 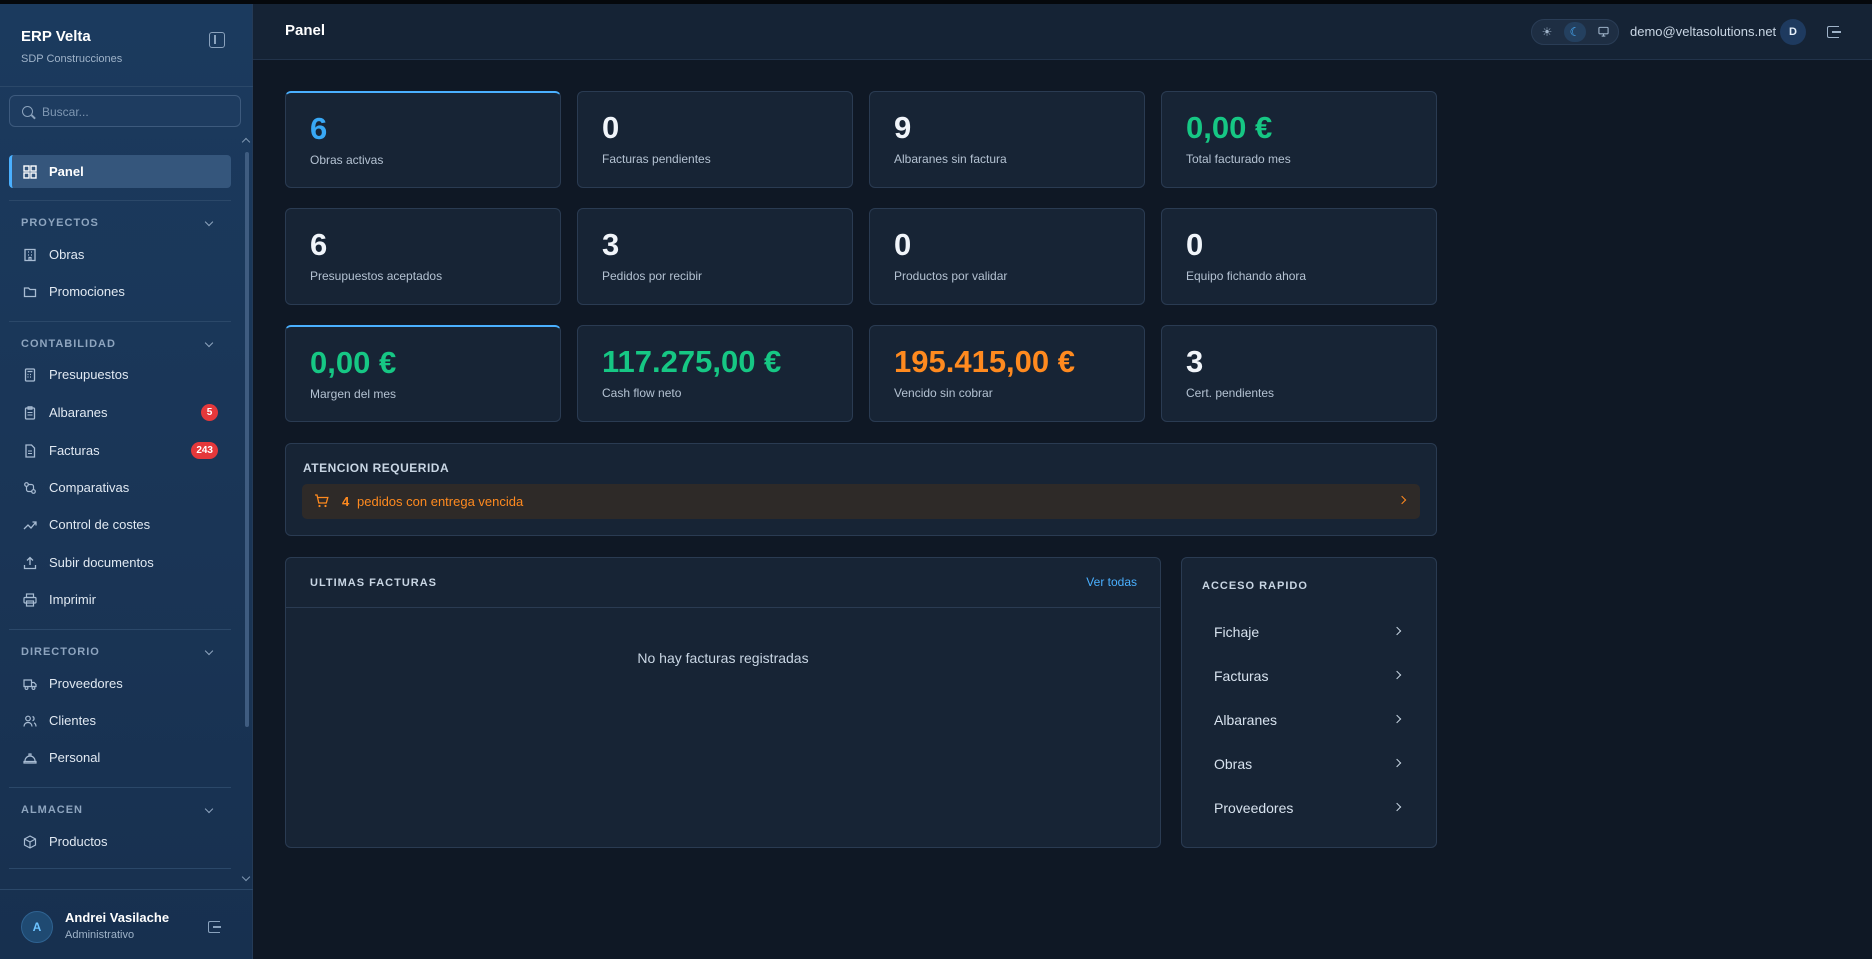 What do you see at coordinates (121, 224) in the screenshot?
I see `section-proyectos: PROYECTOS` at bounding box center [121, 224].